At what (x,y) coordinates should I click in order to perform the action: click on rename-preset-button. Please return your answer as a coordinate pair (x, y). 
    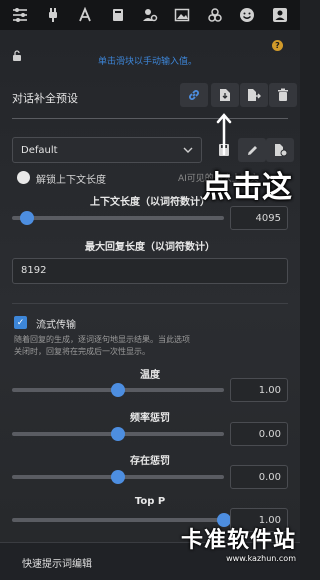
    Looking at the image, I should click on (252, 150).